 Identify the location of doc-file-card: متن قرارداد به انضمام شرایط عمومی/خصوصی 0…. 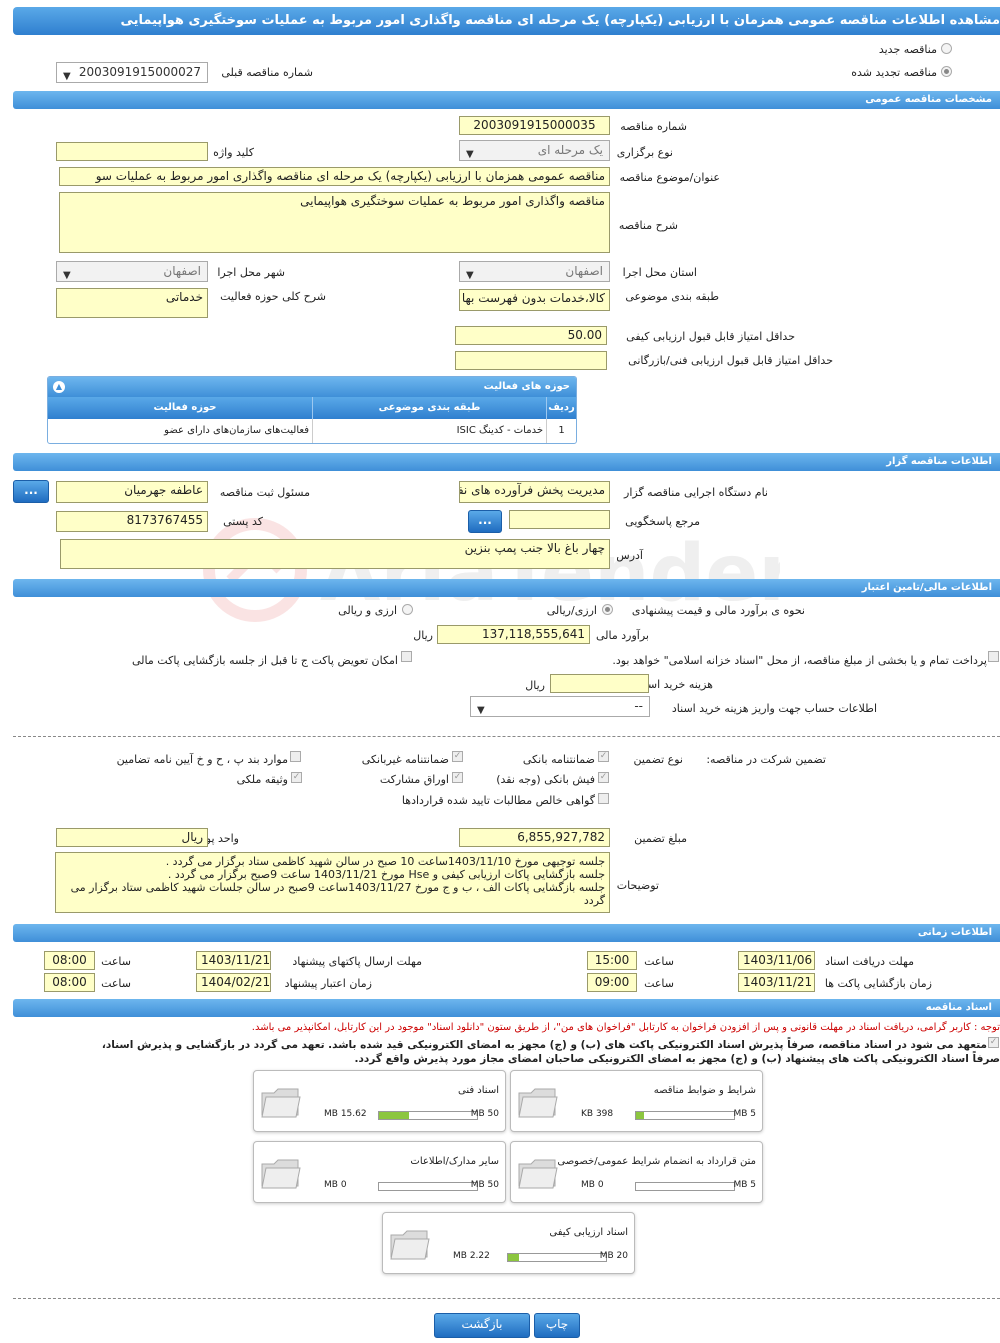
(636, 1172).